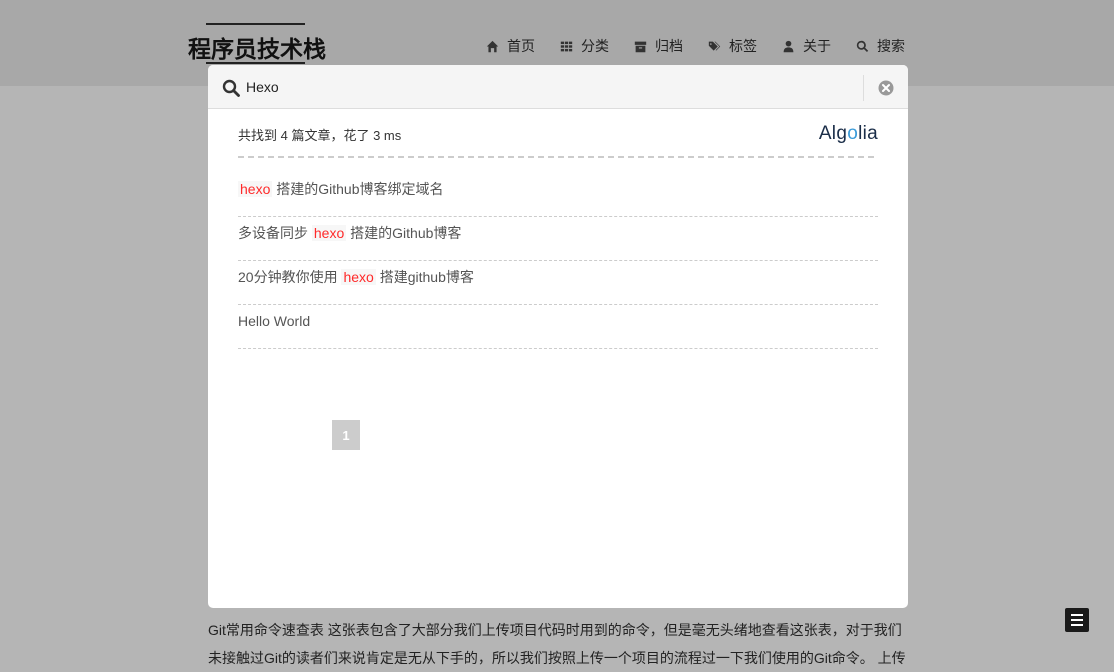 Image resolution: width=1114 pixels, height=672 pixels. What do you see at coordinates (275, 233) in the screenshot?
I see `hit-text: 多设备同步` at bounding box center [275, 233].